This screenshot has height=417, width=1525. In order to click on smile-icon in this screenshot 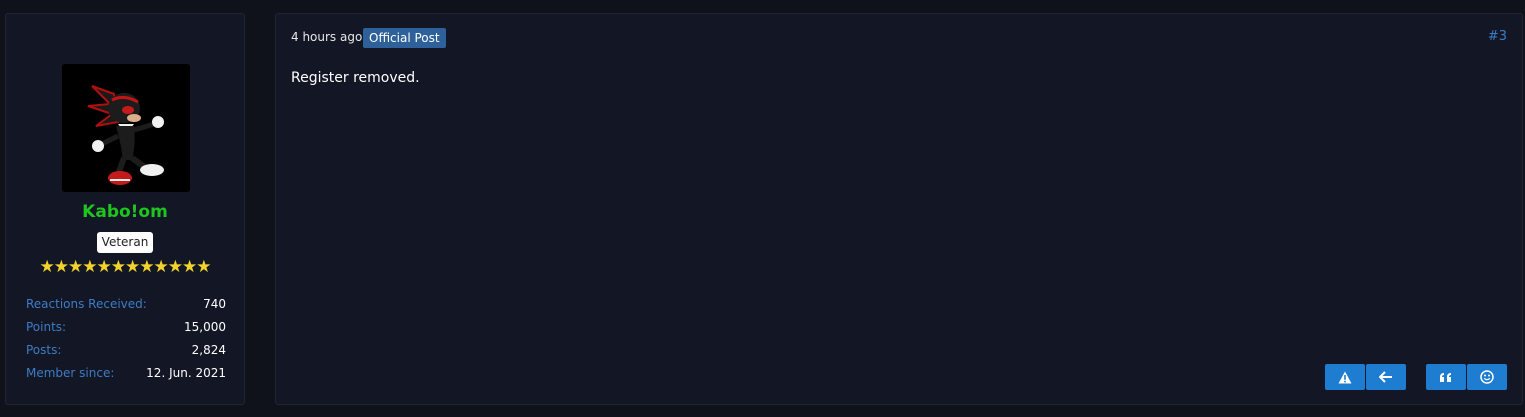, I will do `click(1487, 377)`.